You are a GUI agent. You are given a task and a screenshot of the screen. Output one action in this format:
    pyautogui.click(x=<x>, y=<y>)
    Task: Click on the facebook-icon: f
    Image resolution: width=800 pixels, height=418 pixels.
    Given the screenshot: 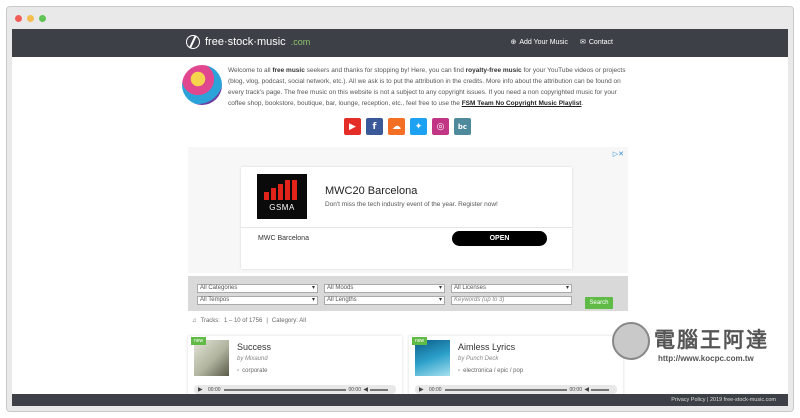 What is the action you would take?
    pyautogui.click(x=374, y=126)
    